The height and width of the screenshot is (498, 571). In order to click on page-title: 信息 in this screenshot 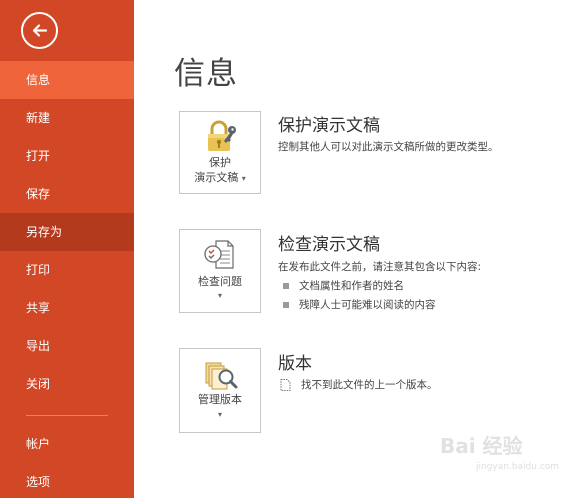, I will do `click(206, 74)`.